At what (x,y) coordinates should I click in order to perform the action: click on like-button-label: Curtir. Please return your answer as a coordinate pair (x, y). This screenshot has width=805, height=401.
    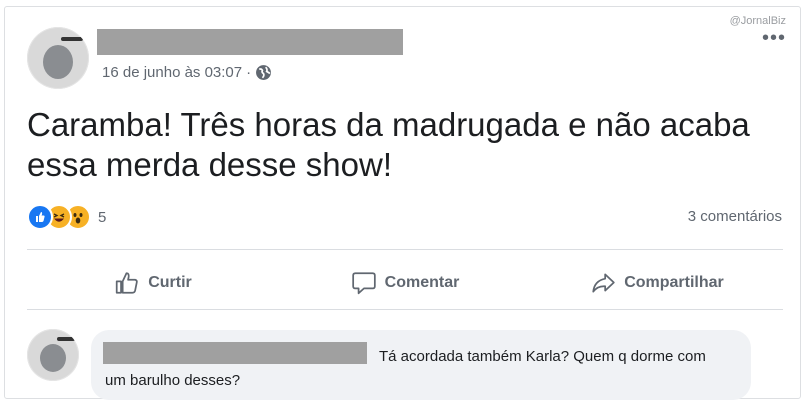
    Looking at the image, I should click on (170, 282).